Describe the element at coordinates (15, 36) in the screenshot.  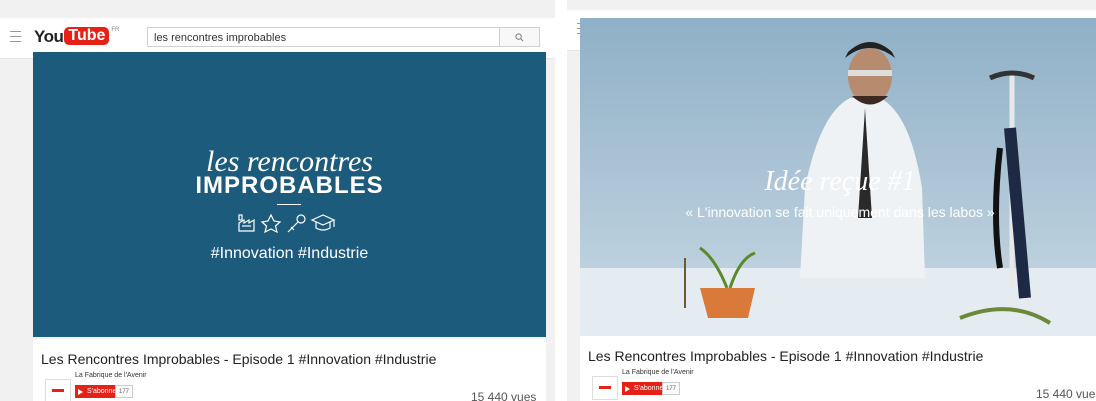
I see `menu-icon` at that location.